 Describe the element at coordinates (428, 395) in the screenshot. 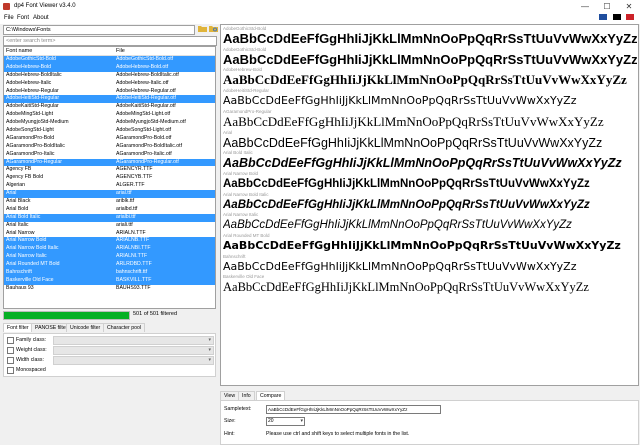

I see `detail-tabs: View Info Compare` at that location.